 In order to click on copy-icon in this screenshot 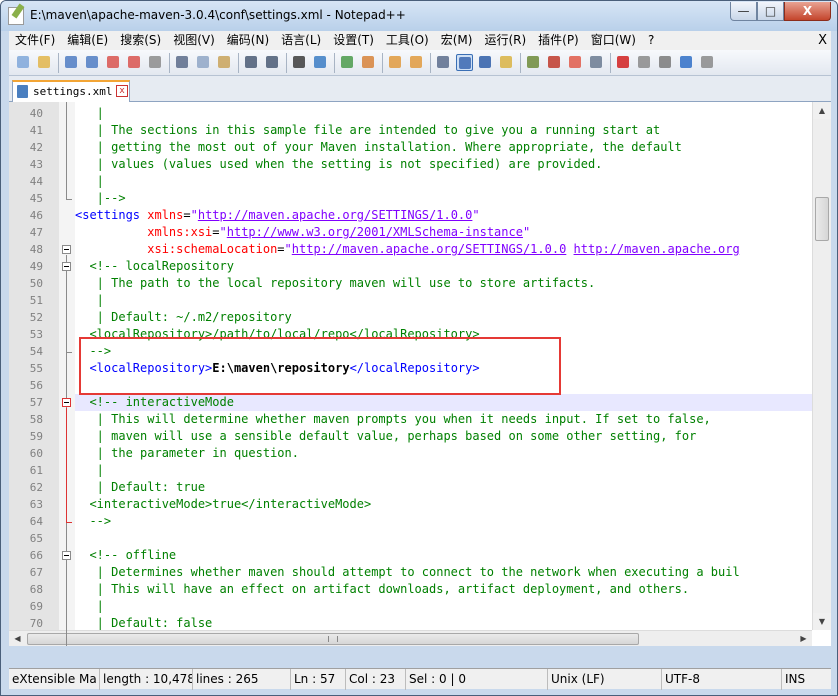, I will do `click(203, 62)`.